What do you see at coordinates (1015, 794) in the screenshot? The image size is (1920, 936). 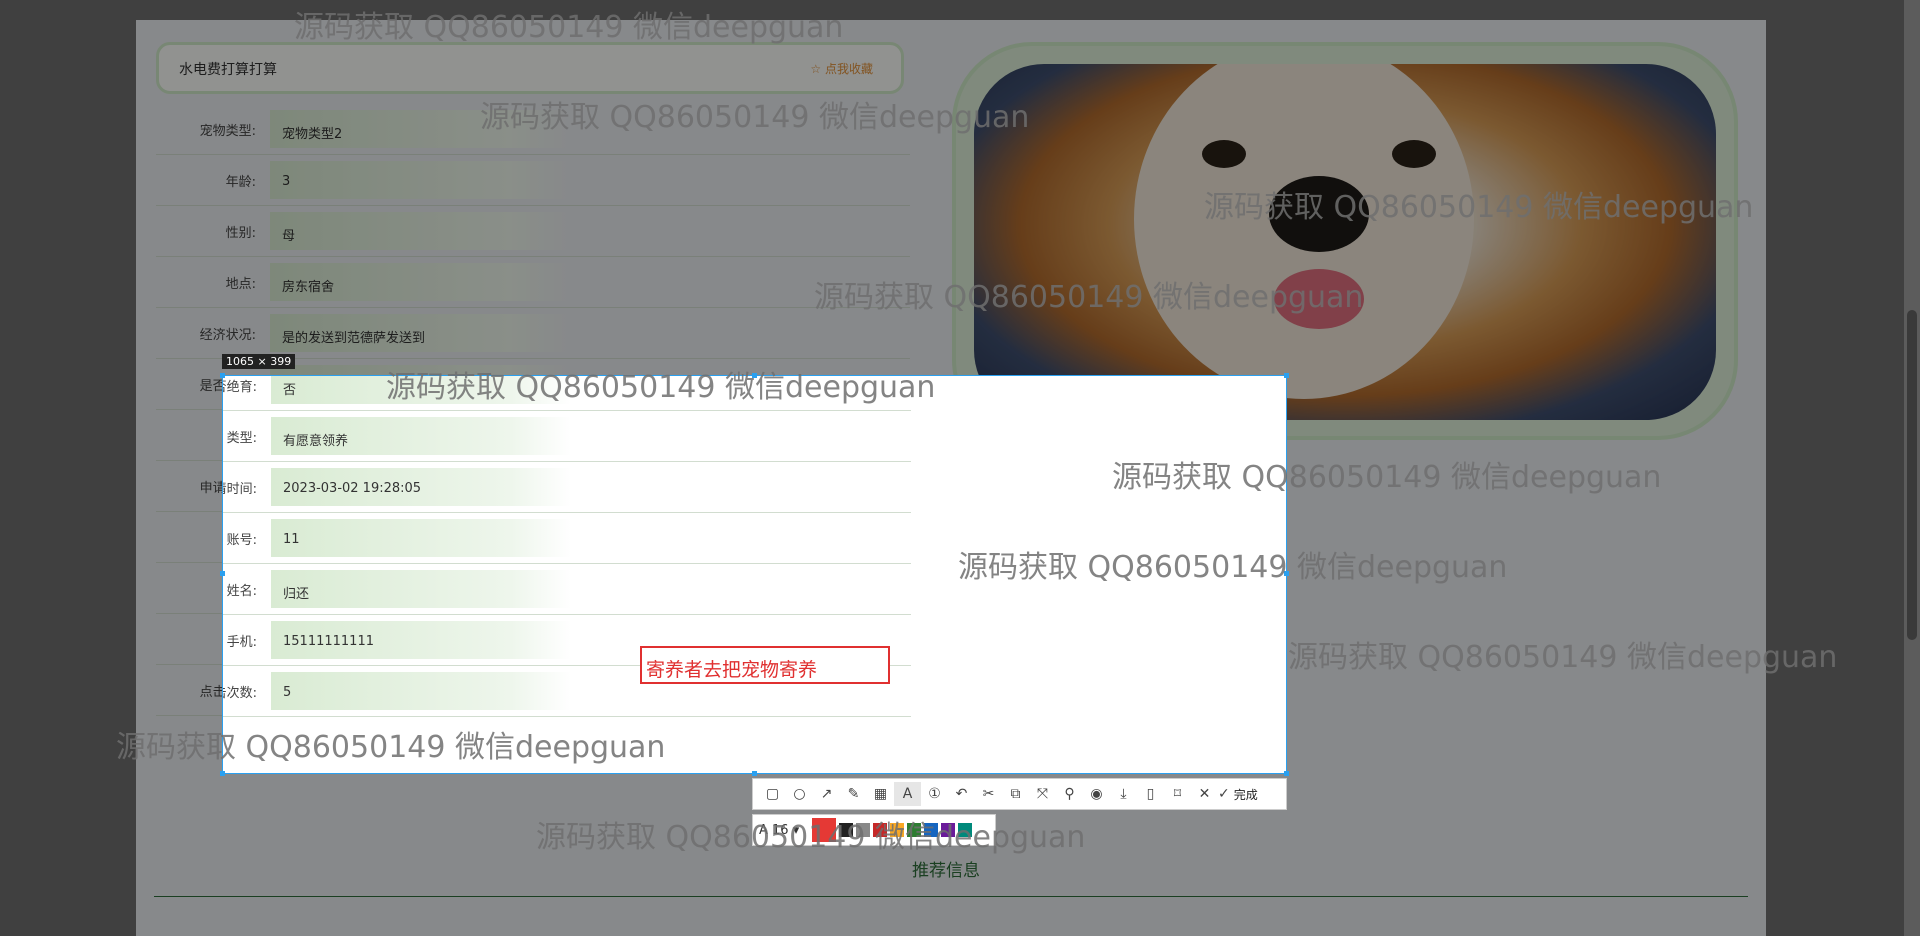 I see `ocr-icon: ⧉` at bounding box center [1015, 794].